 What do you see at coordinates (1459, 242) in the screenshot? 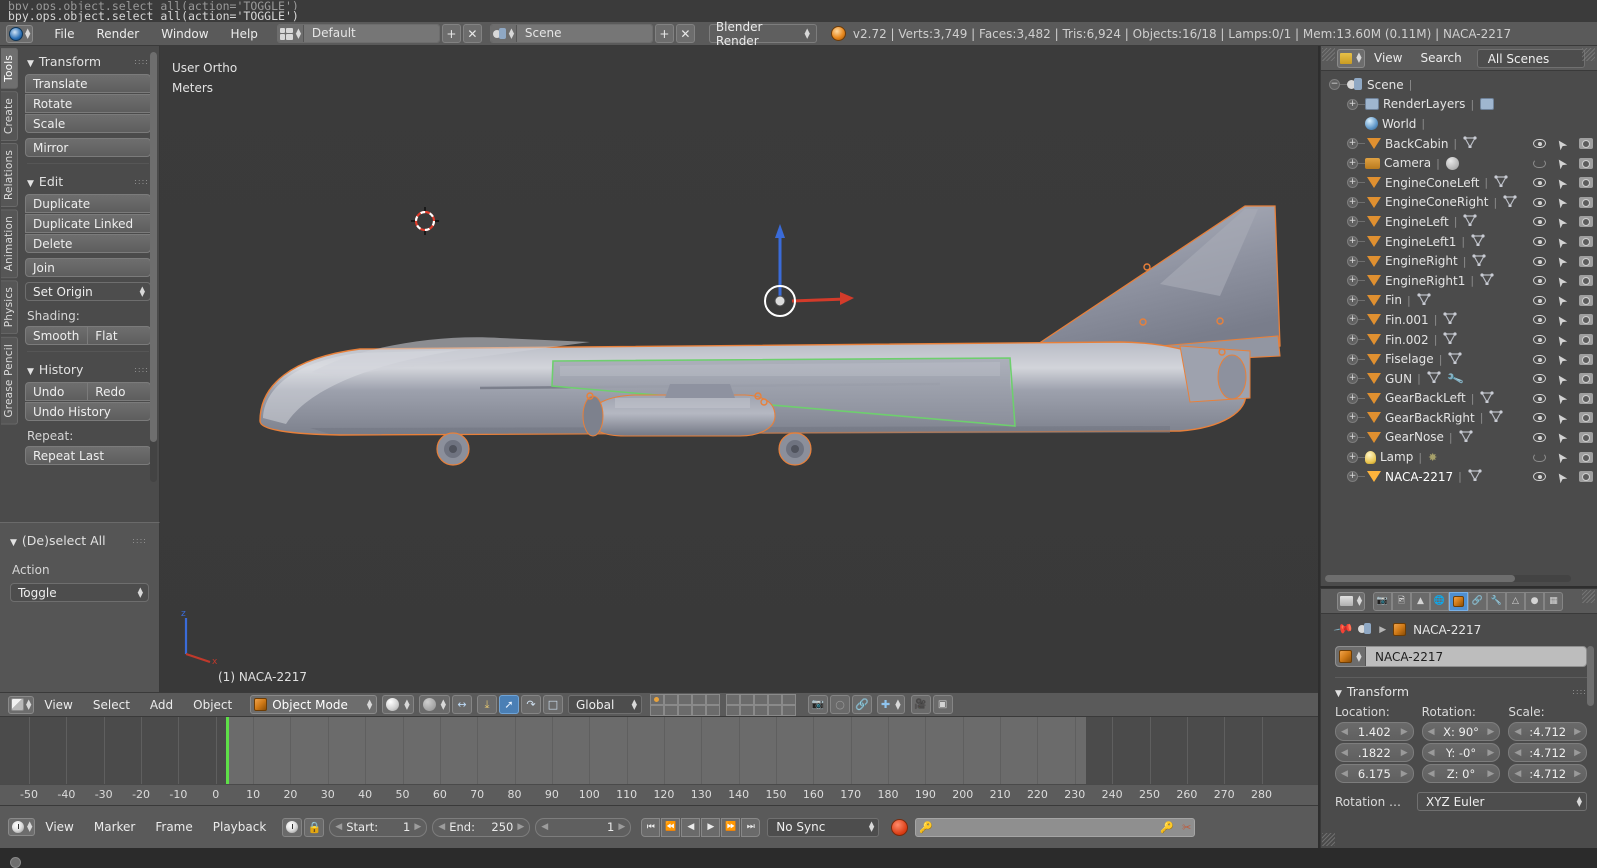
I see `outliner-row-engineleft1: + EngineLeft1 | ➤` at bounding box center [1459, 242].